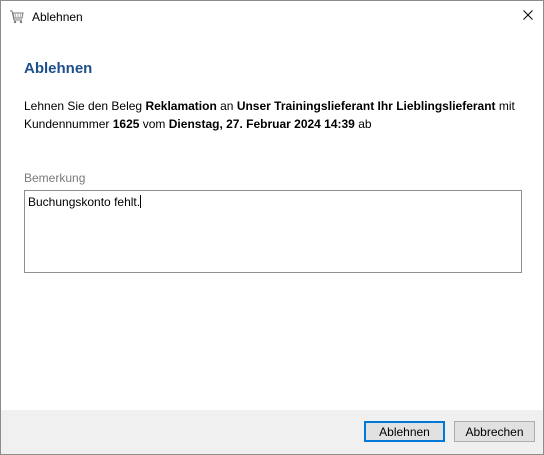 The width and height of the screenshot is (544, 455). I want to click on desc-text-4: vom, so click(154, 124).